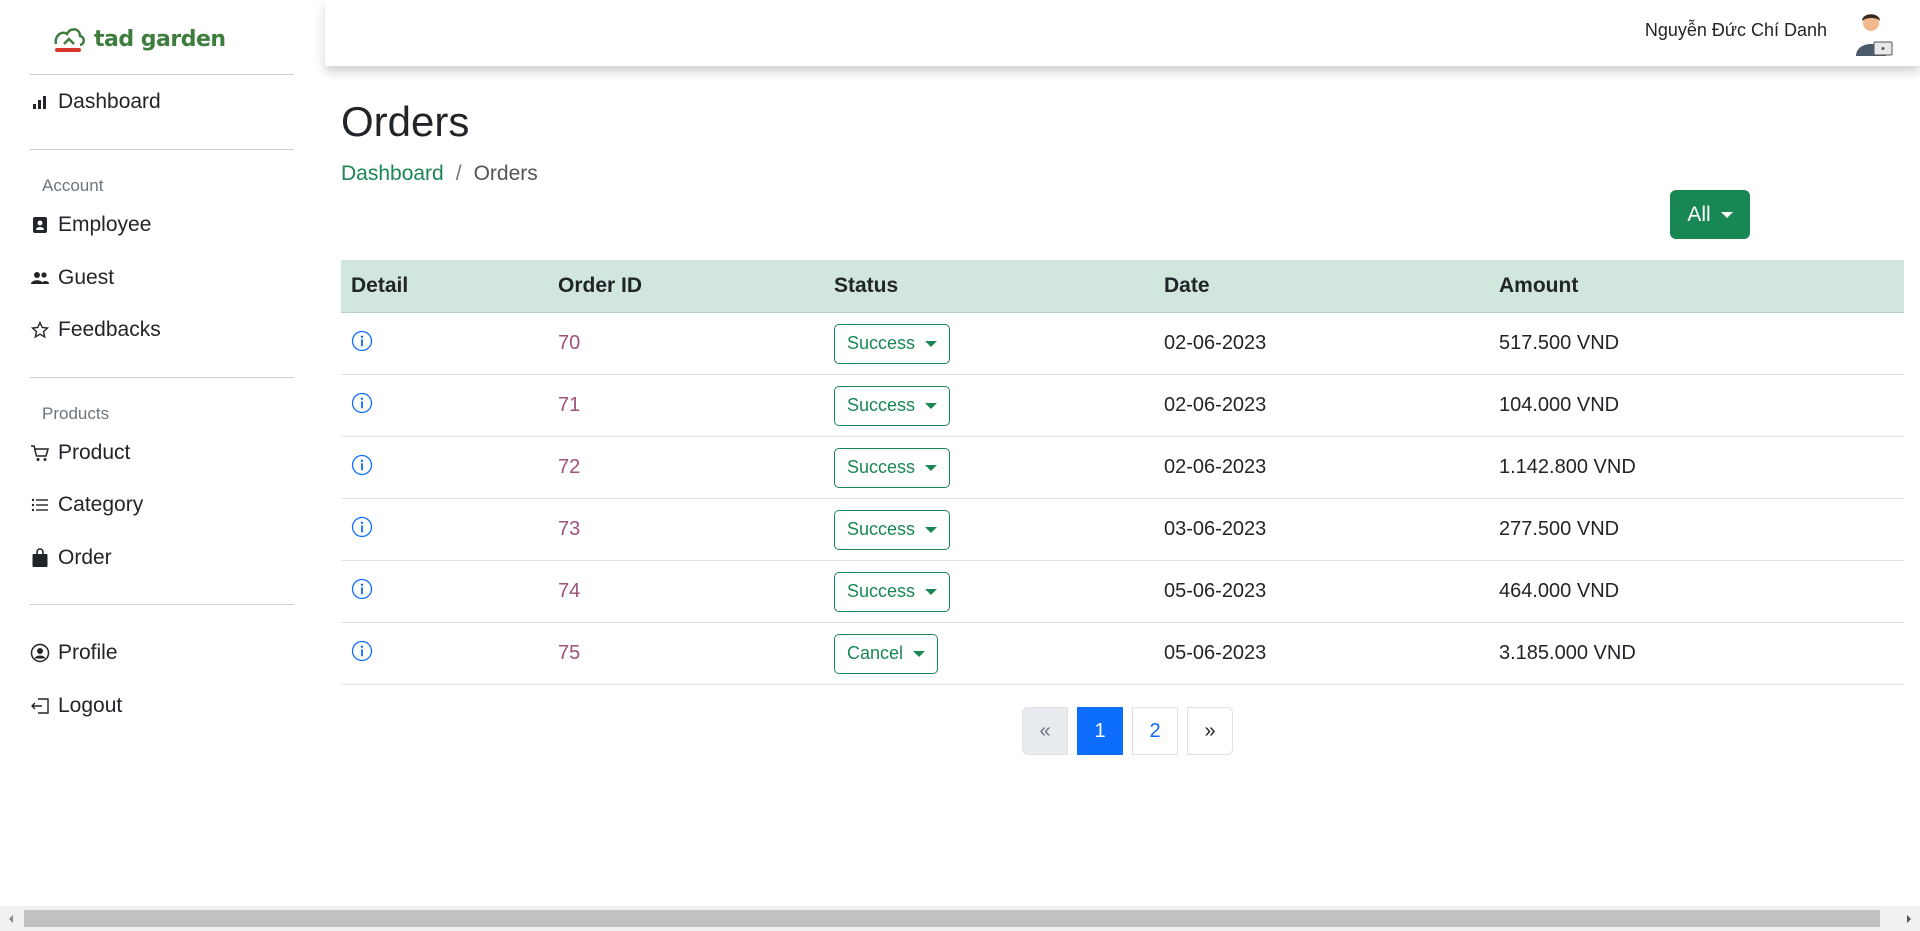 The image size is (1920, 931). Describe the element at coordinates (11, 918) in the screenshot. I see `scroll-left-icon` at that location.